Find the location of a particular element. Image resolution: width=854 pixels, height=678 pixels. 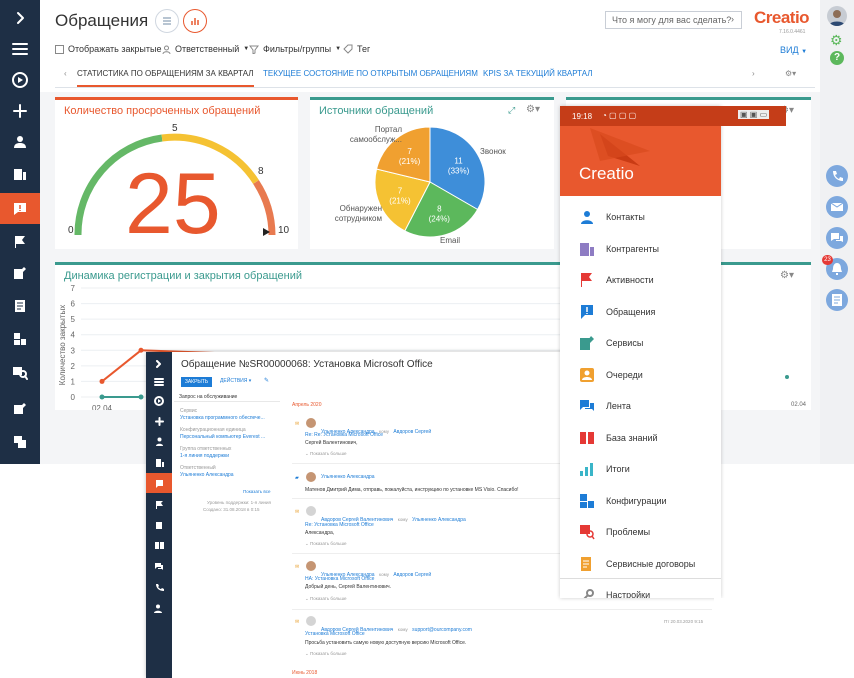

tab-stats: СТАТИСТИКА ПО ОБРАЩЕНИЯМ ЗА КВАРТАЛ is located at coordinates (165, 78).